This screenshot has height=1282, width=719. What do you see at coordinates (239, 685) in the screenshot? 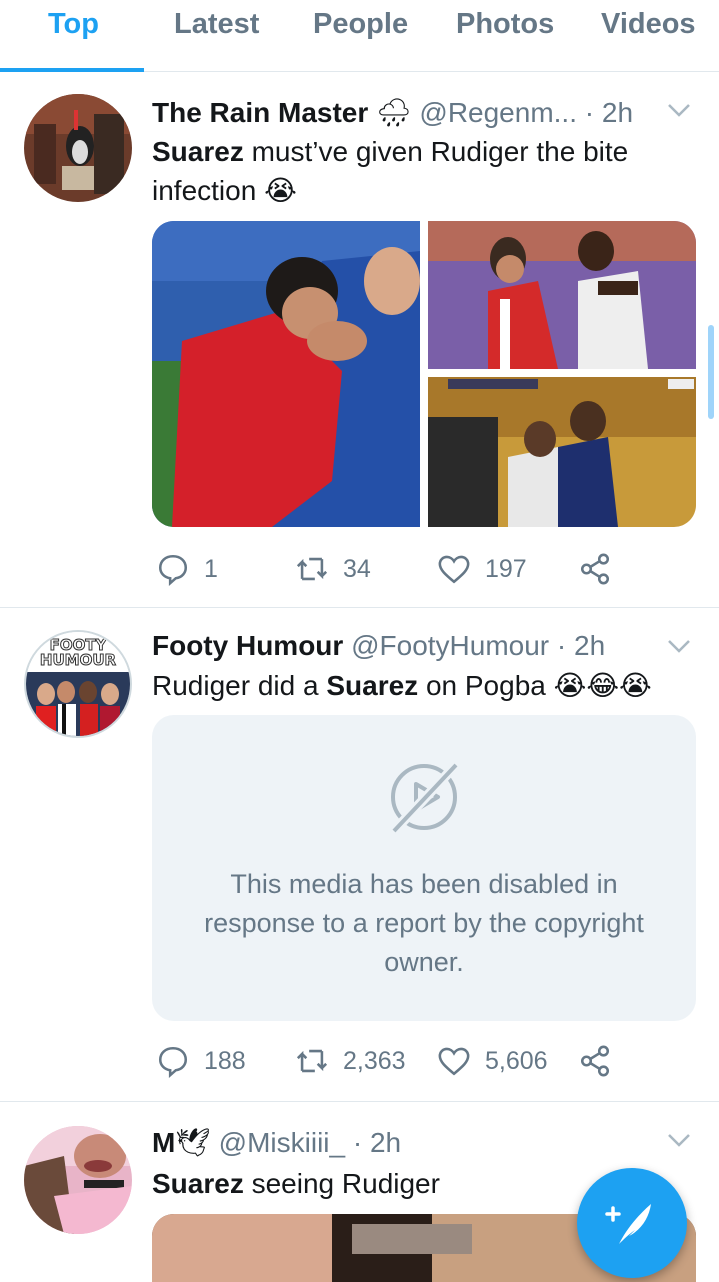
I see `tweet-text-body: Rudiger did a` at bounding box center [239, 685].